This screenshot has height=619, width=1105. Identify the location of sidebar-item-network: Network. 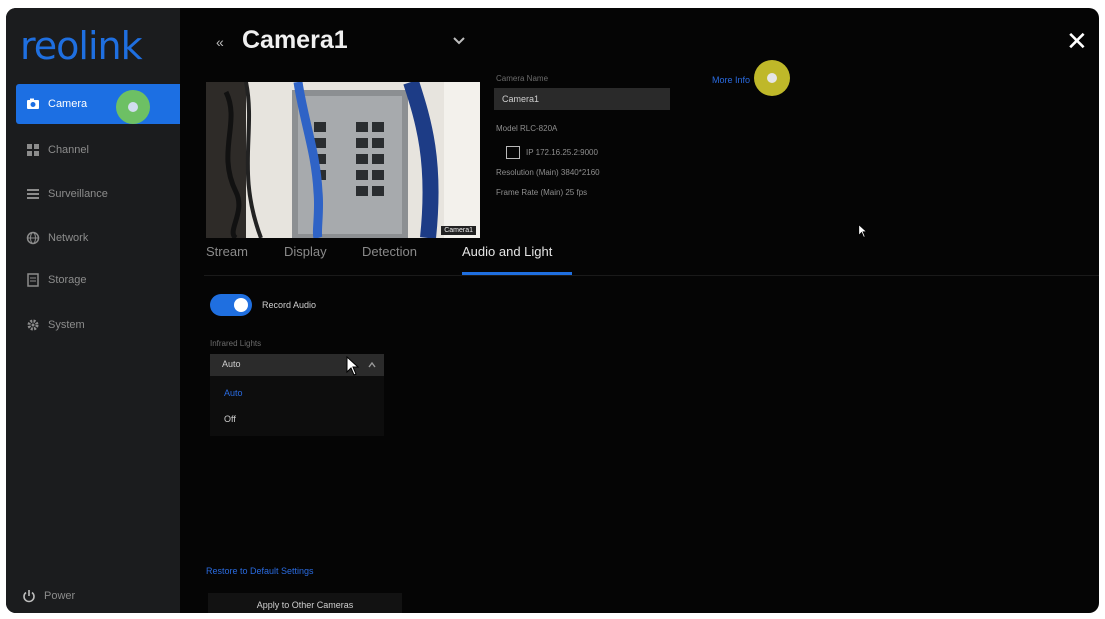
(98, 238).